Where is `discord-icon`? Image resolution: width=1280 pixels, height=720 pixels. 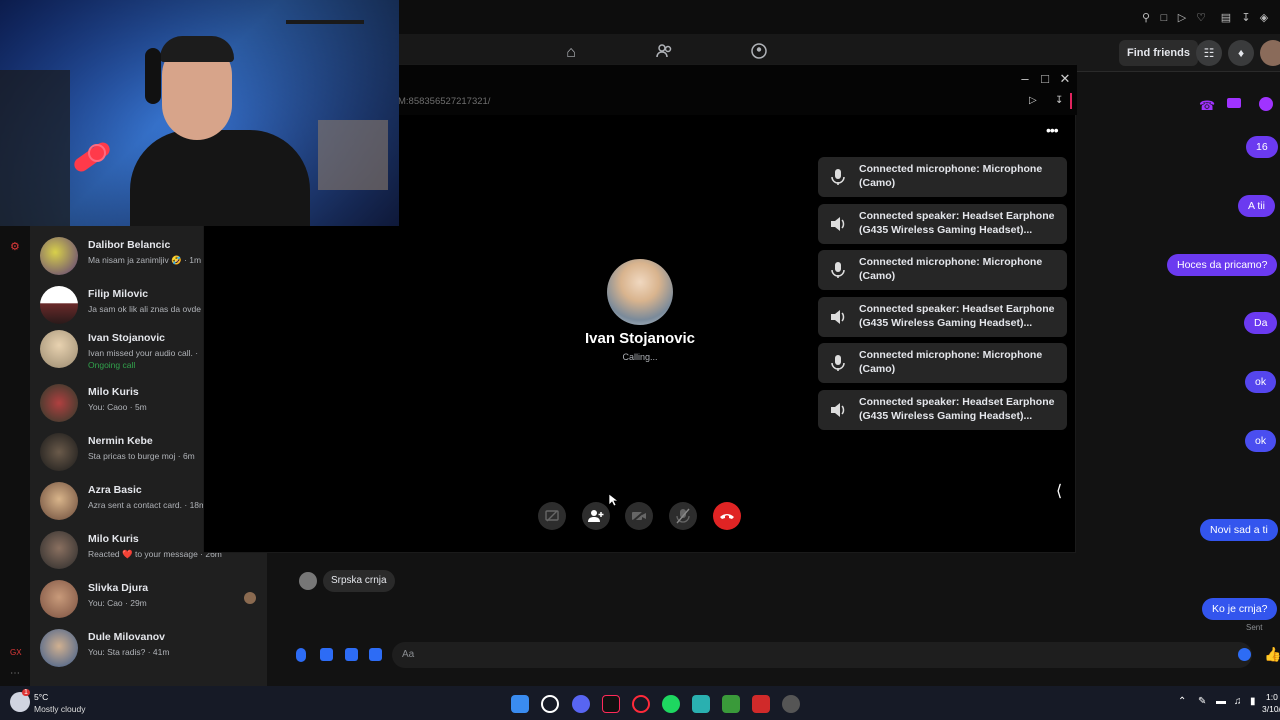 discord-icon is located at coordinates (581, 704).